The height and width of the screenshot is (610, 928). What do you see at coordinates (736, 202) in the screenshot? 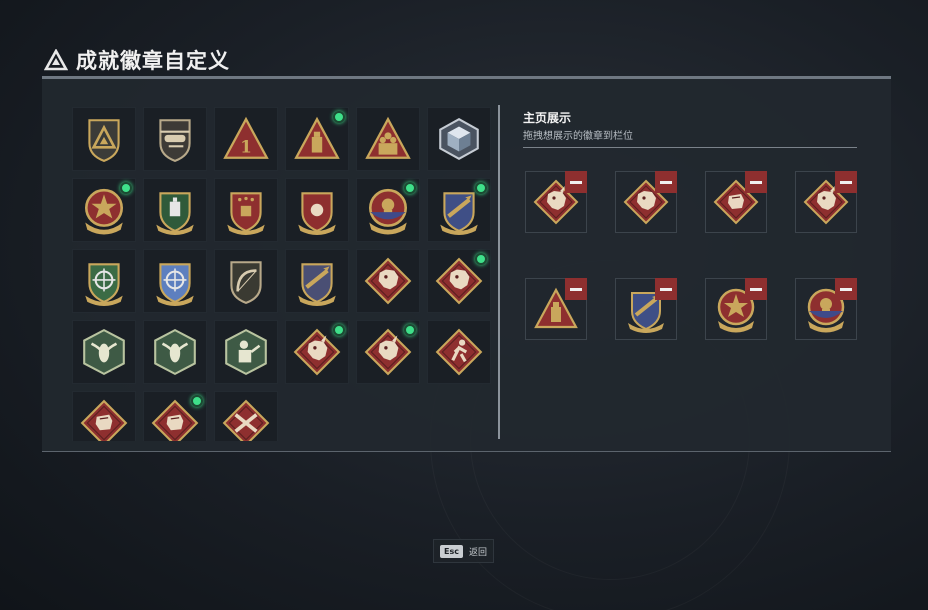
I see `showcase-slot-fist-diamond-badge` at bounding box center [736, 202].